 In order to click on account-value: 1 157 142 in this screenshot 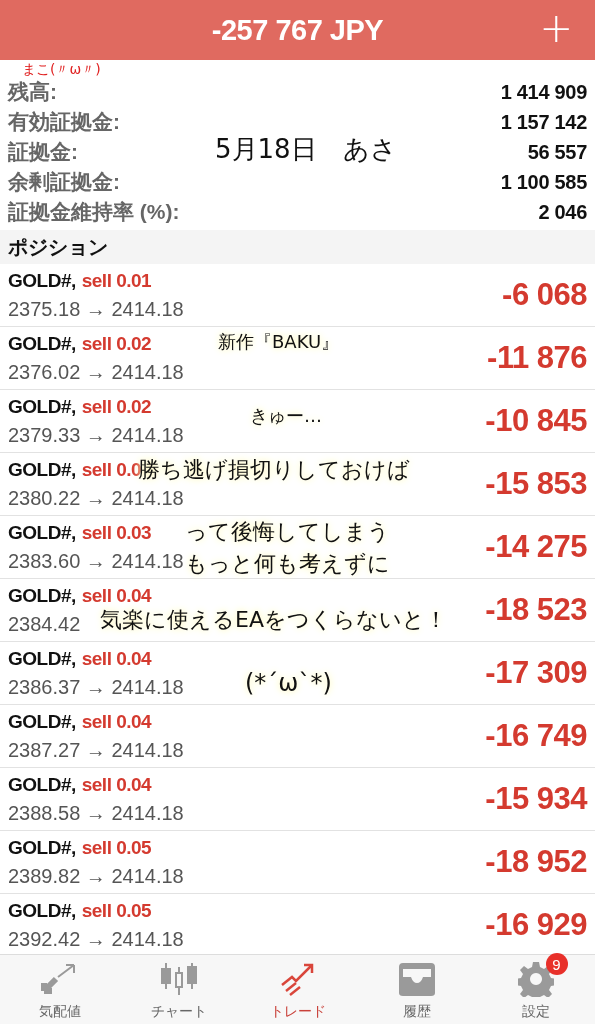, I will do `click(543, 122)`.